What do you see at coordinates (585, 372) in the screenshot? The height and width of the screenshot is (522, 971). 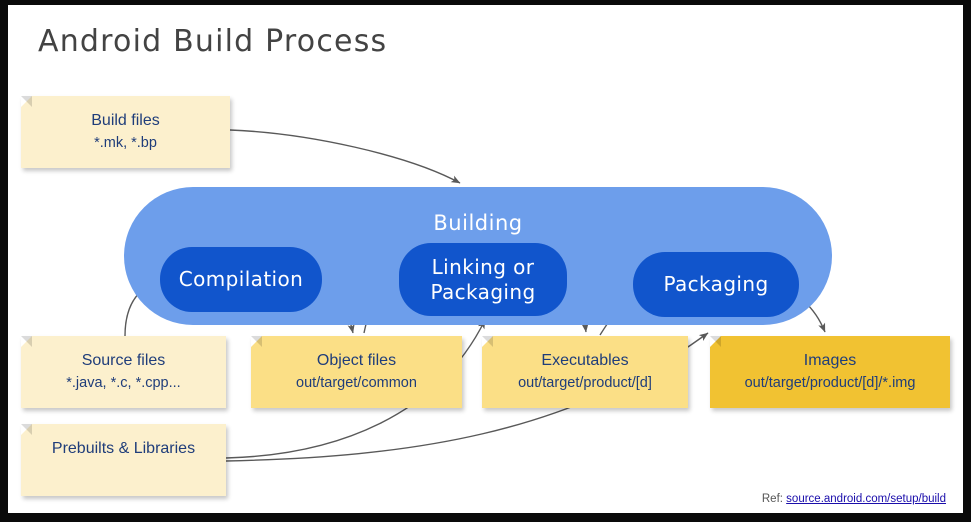 I see `note-executables: Executables out/target/product/[d]` at bounding box center [585, 372].